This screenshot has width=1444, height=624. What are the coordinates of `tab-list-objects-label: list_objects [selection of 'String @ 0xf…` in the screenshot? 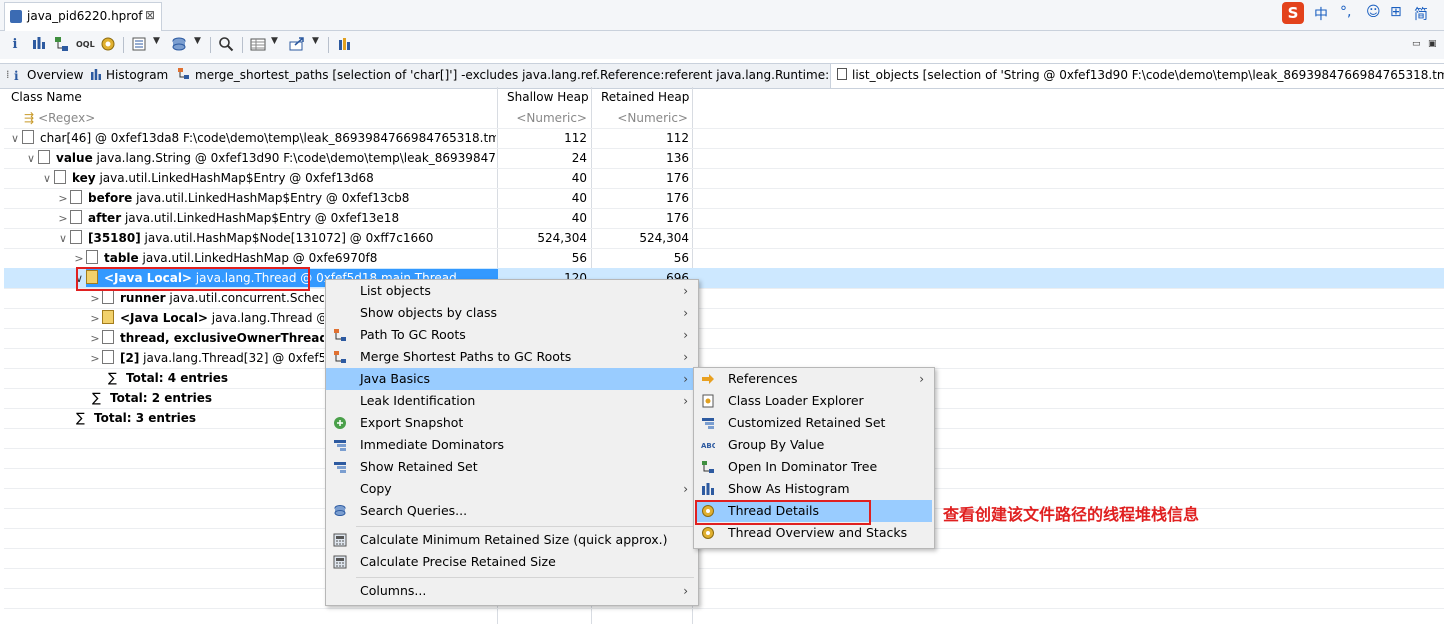 It's located at (1148, 75).